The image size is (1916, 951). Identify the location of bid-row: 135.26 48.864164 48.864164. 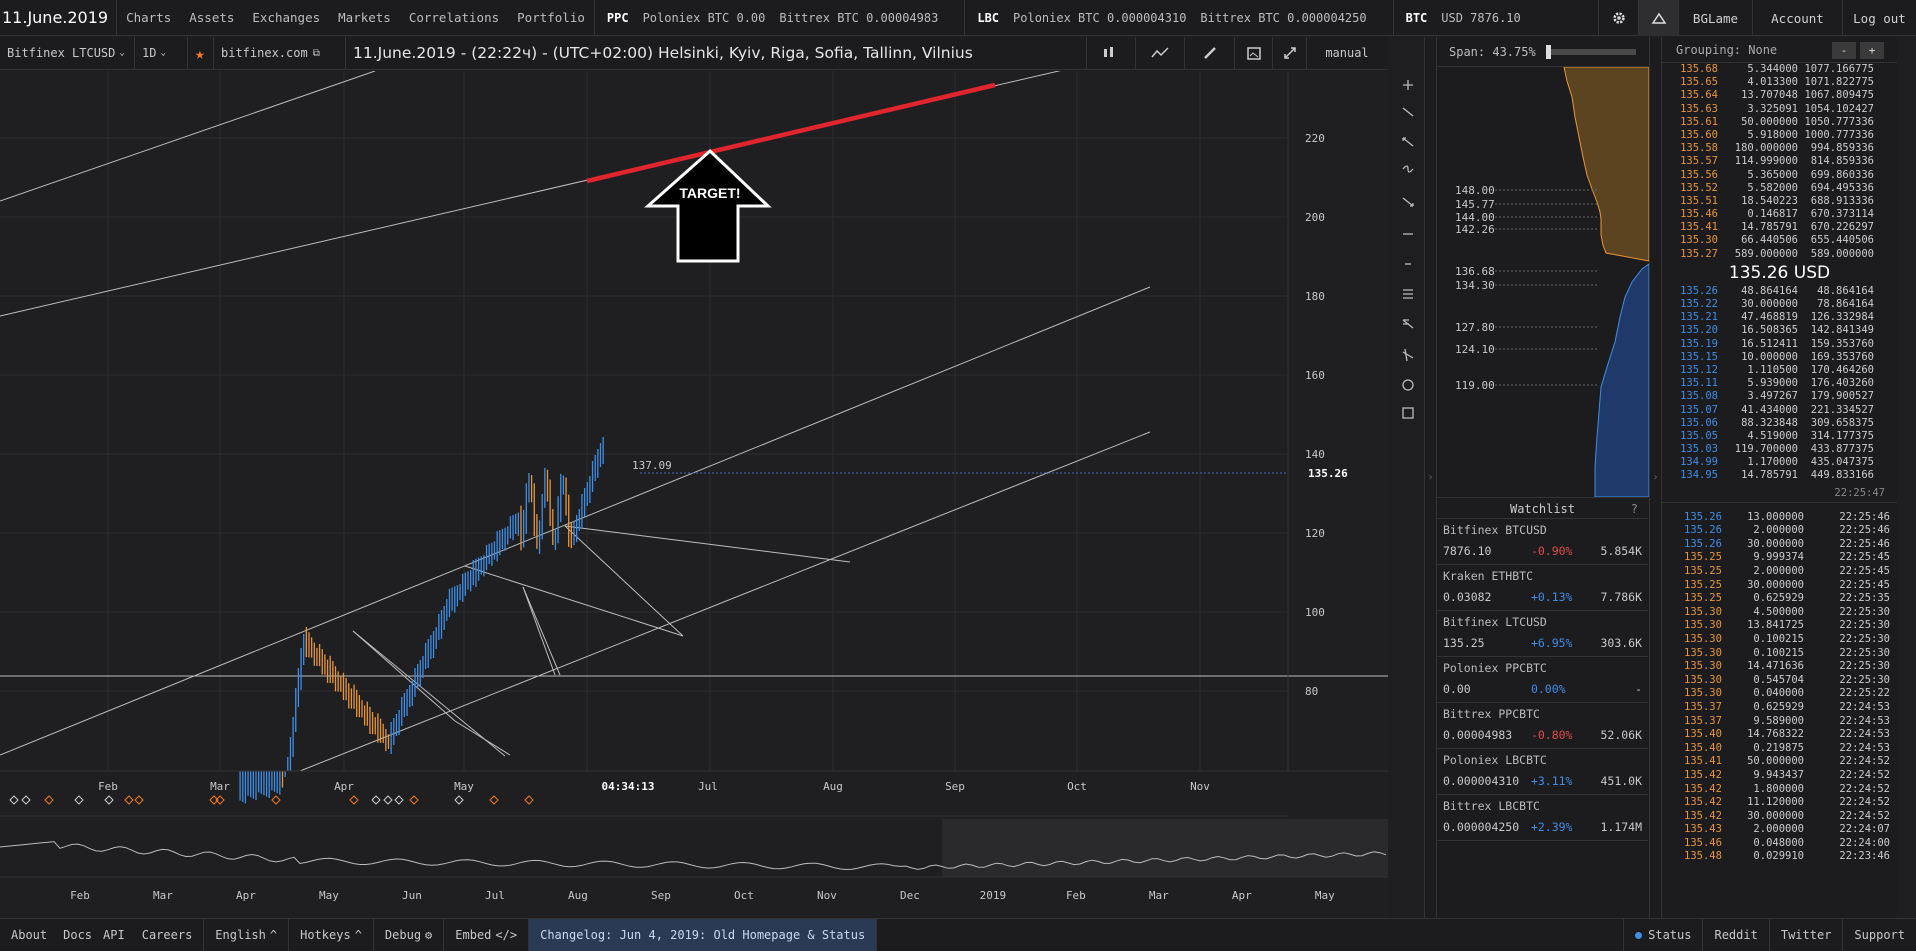
(1779, 291).